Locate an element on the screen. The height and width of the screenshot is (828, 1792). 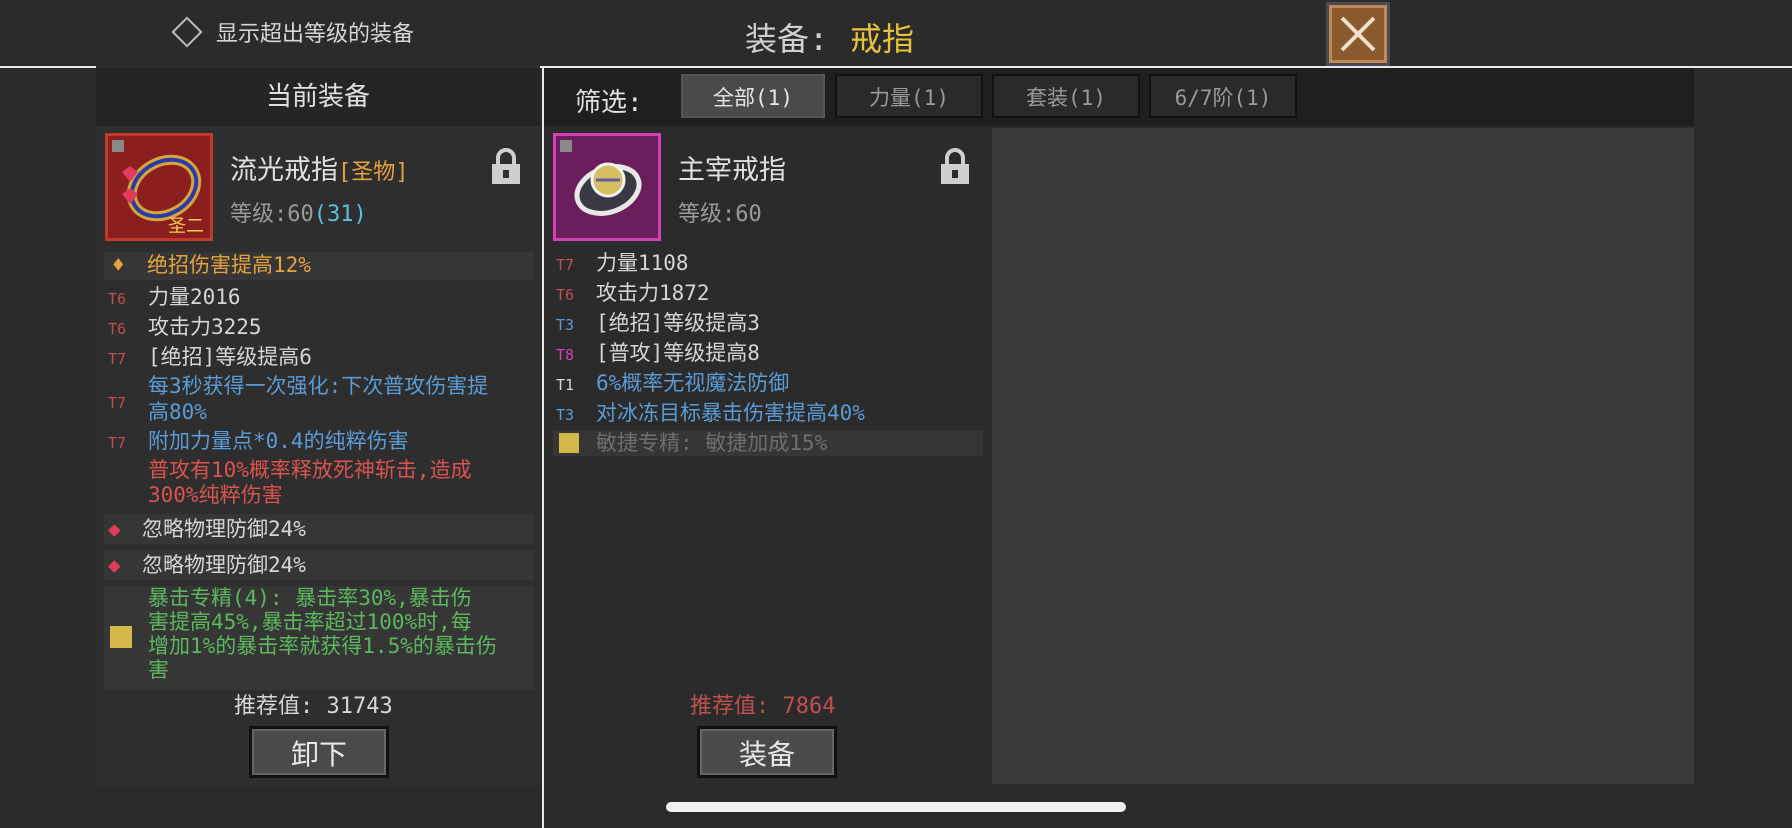
flame-icon: ♦ is located at coordinates (118, 265).